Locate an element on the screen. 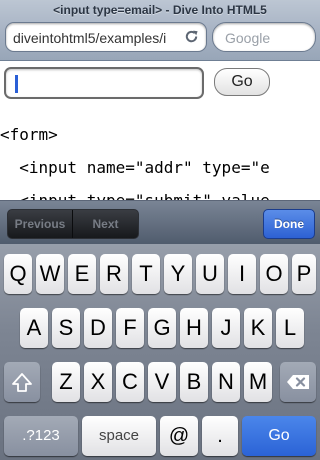 The height and width of the screenshot is (460, 320). key-b: B is located at coordinates (194, 382).